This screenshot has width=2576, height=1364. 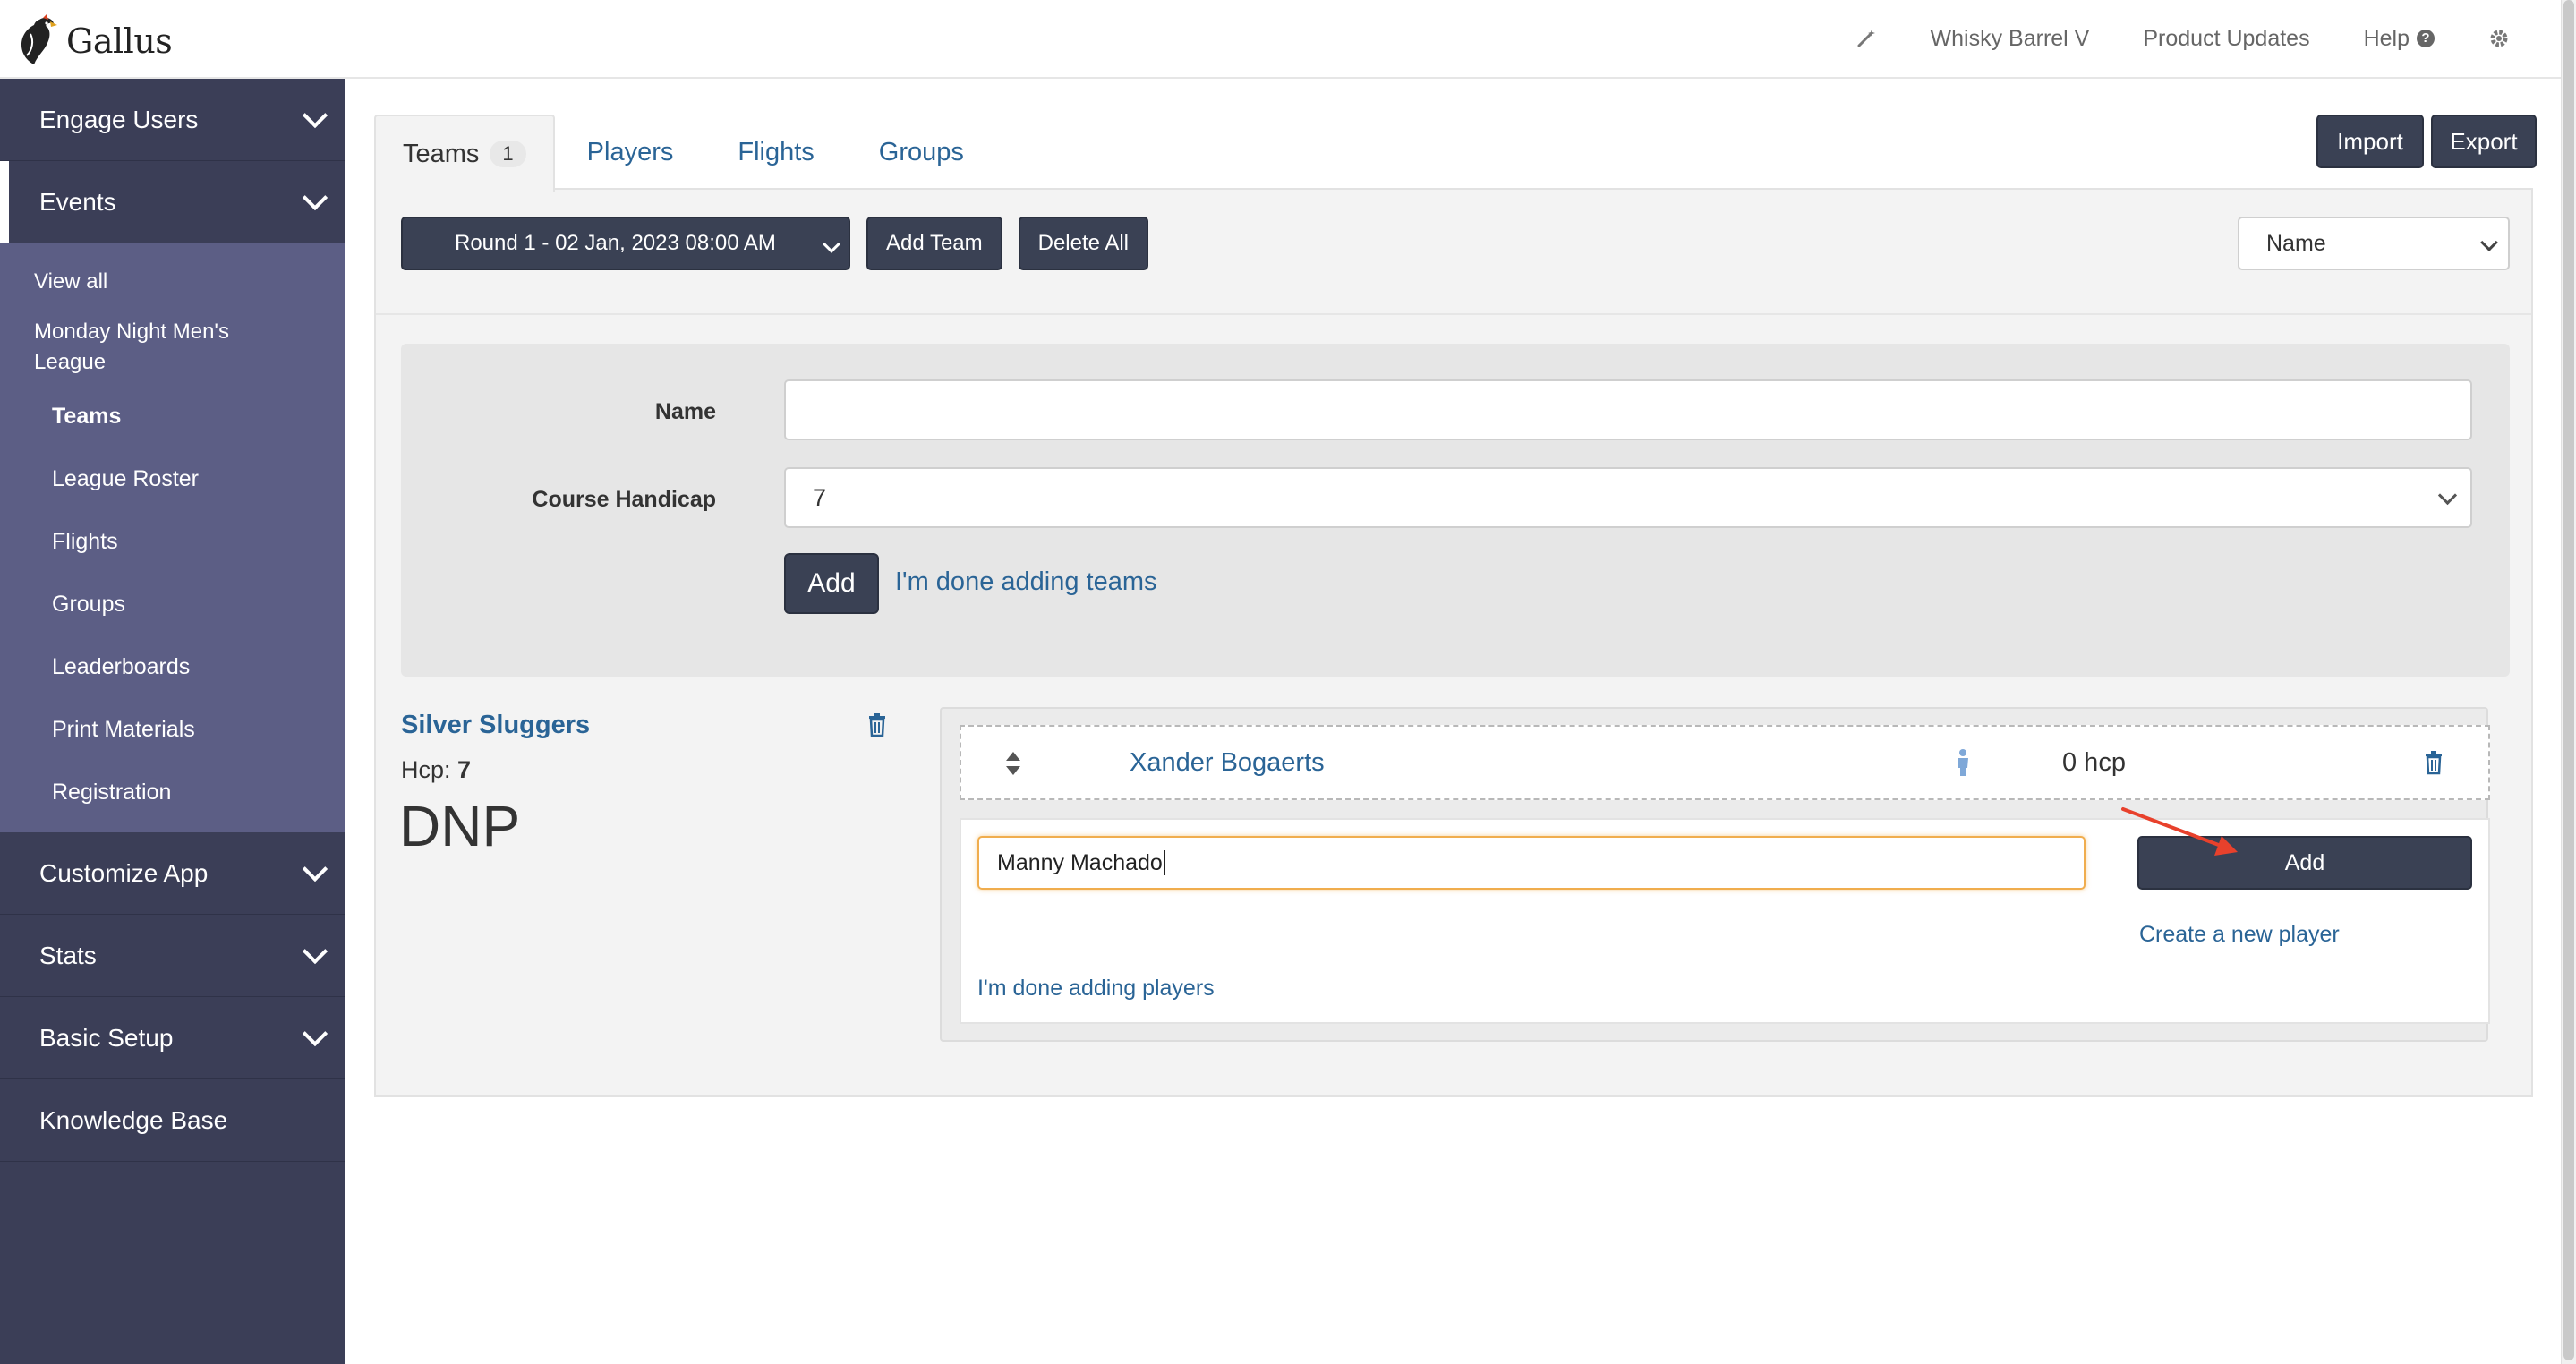 I want to click on tab-label: Teams, so click(x=441, y=153).